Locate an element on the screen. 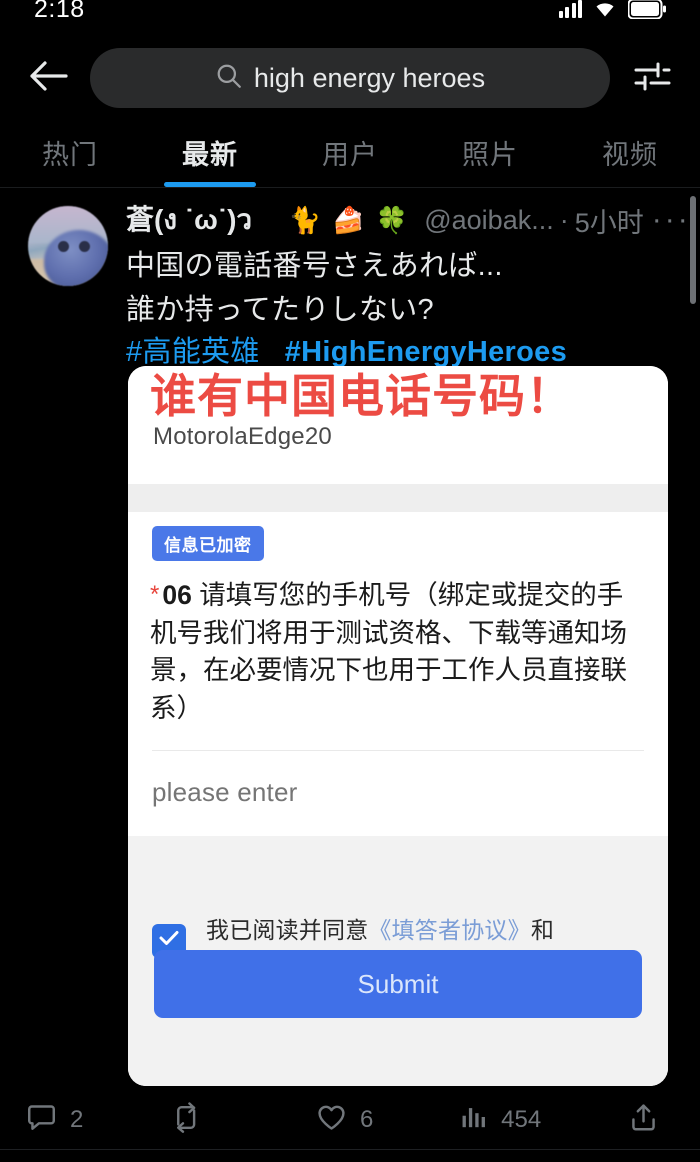 This screenshot has width=700, height=1162. tab-underline is located at coordinates (210, 184).